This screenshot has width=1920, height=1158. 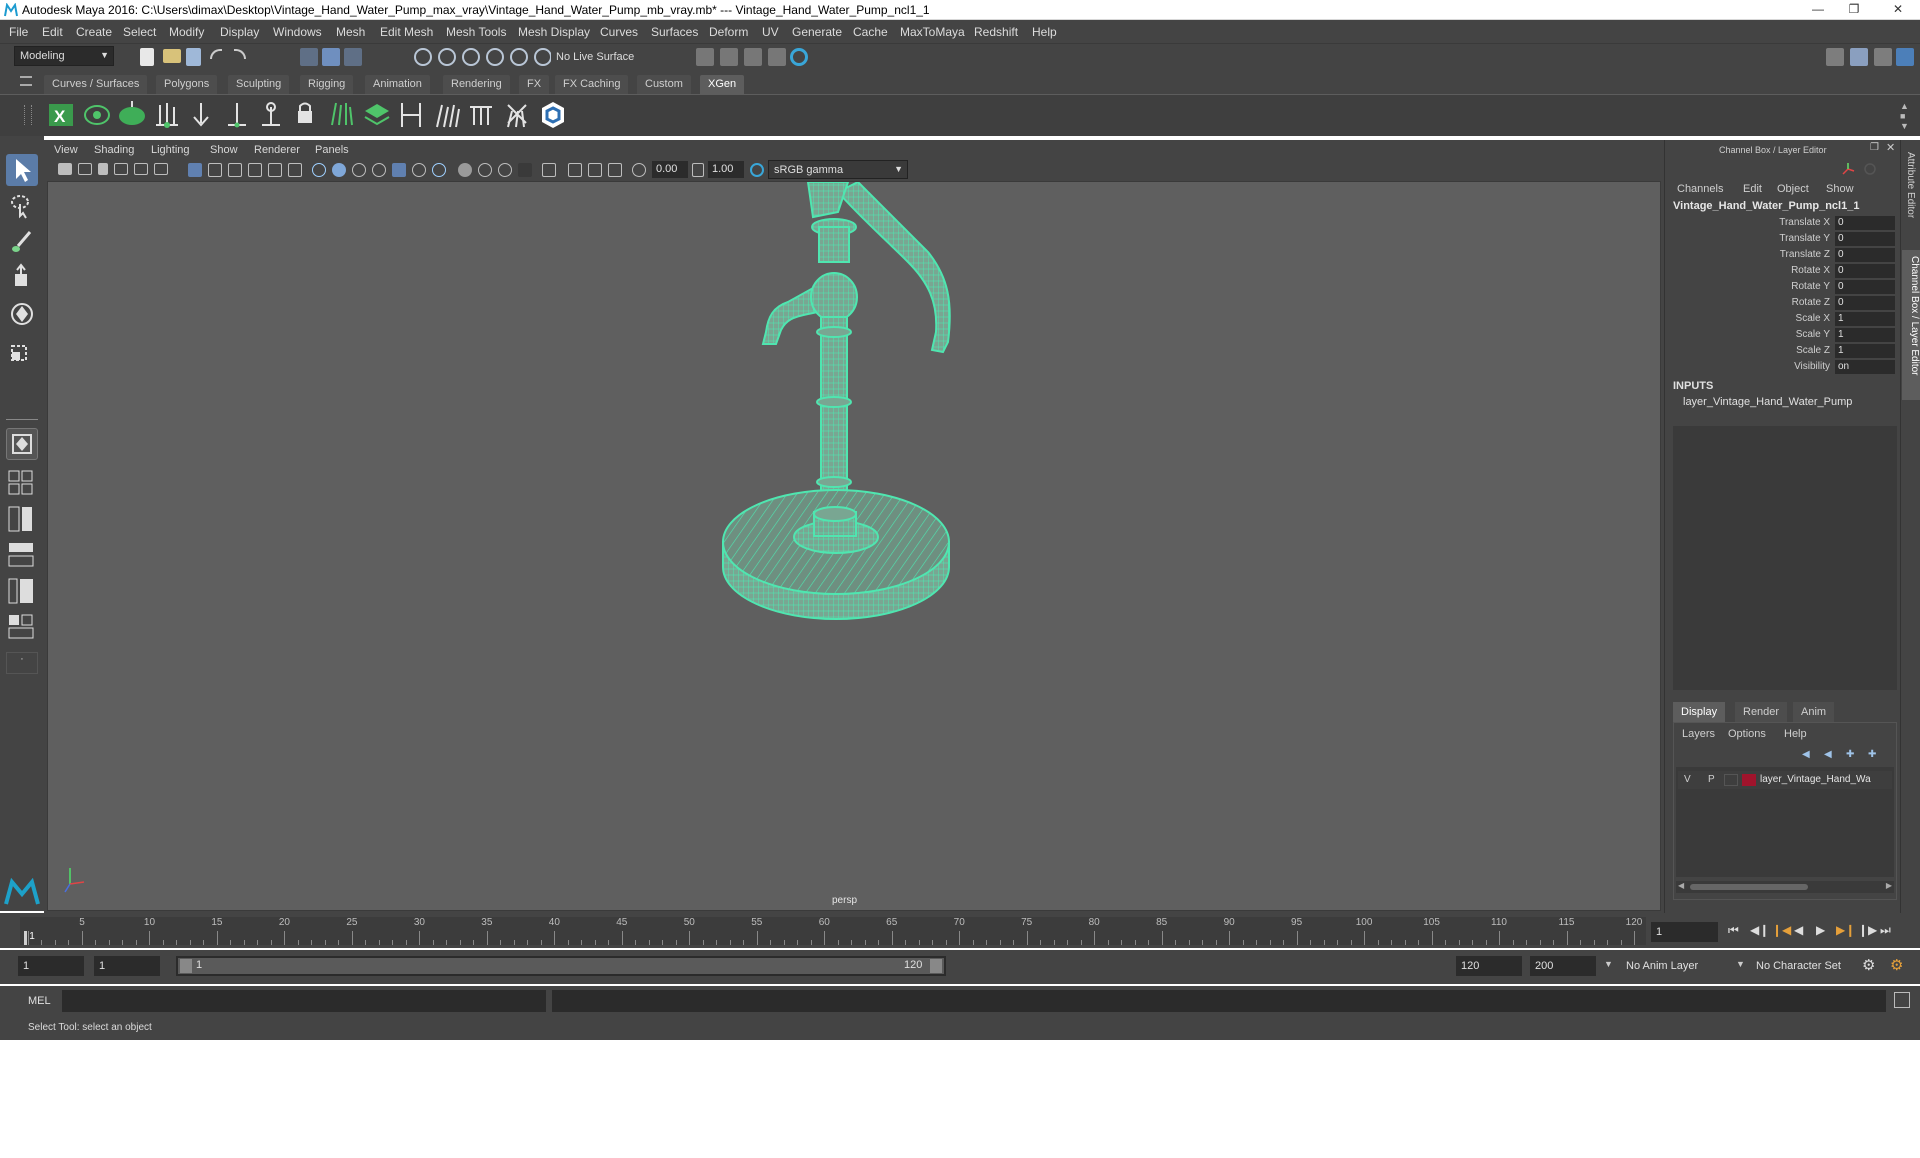 I want to click on undo-icon, so click(x=216, y=54).